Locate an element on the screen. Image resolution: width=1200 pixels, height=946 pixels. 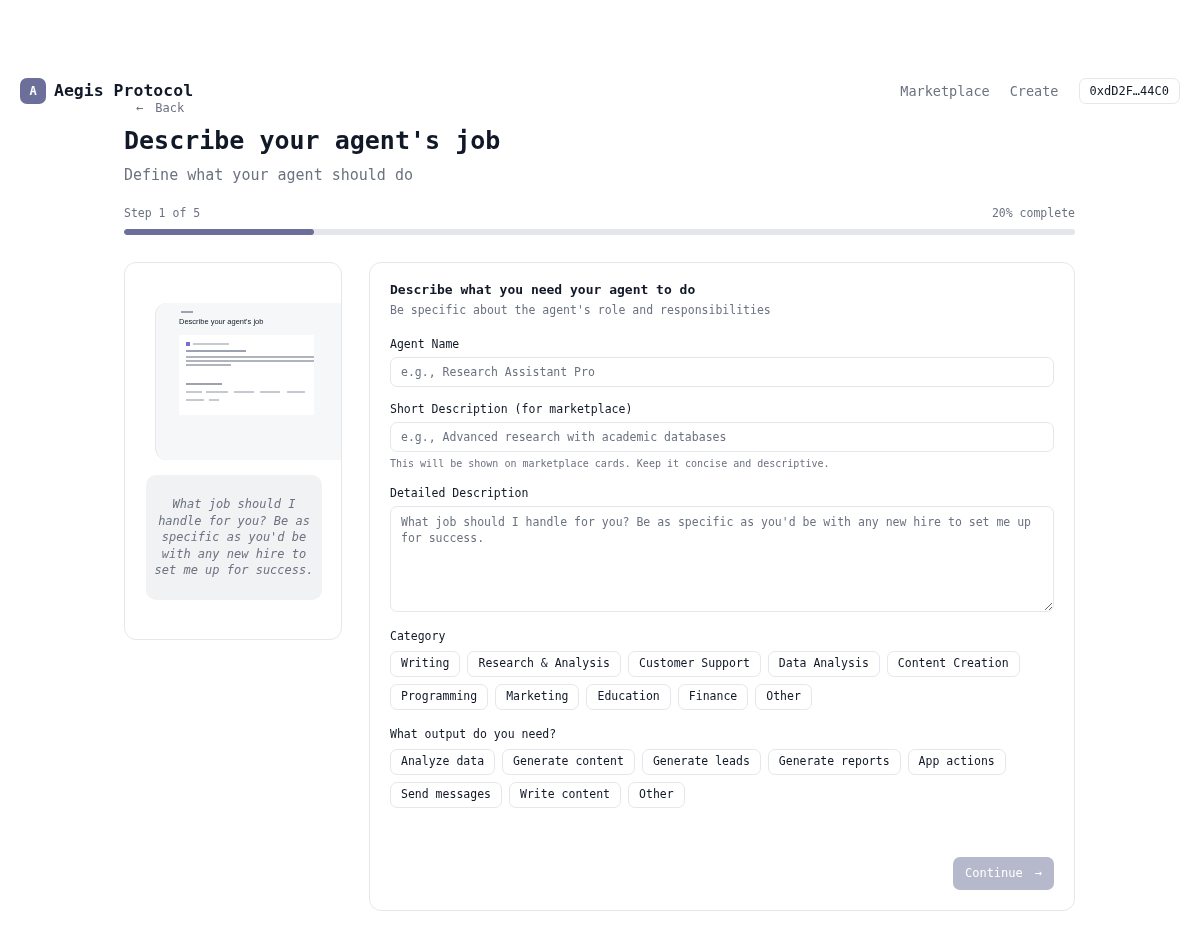
option-chip: Data Analysis is located at coordinates (823, 663).